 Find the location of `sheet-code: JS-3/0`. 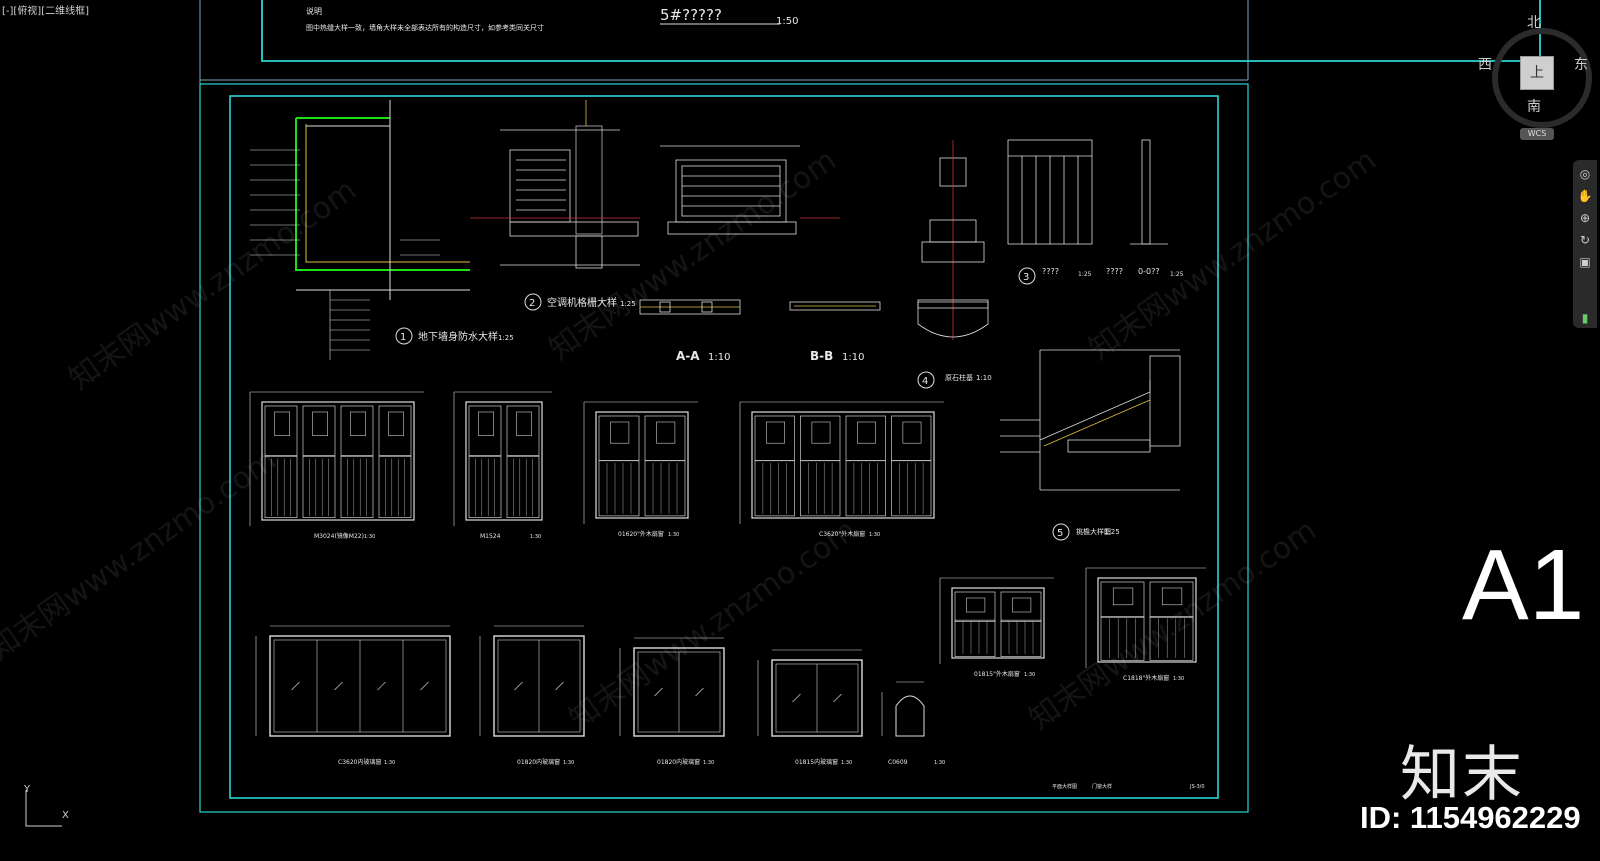

sheet-code: JS-3/0 is located at coordinates (1197, 787).